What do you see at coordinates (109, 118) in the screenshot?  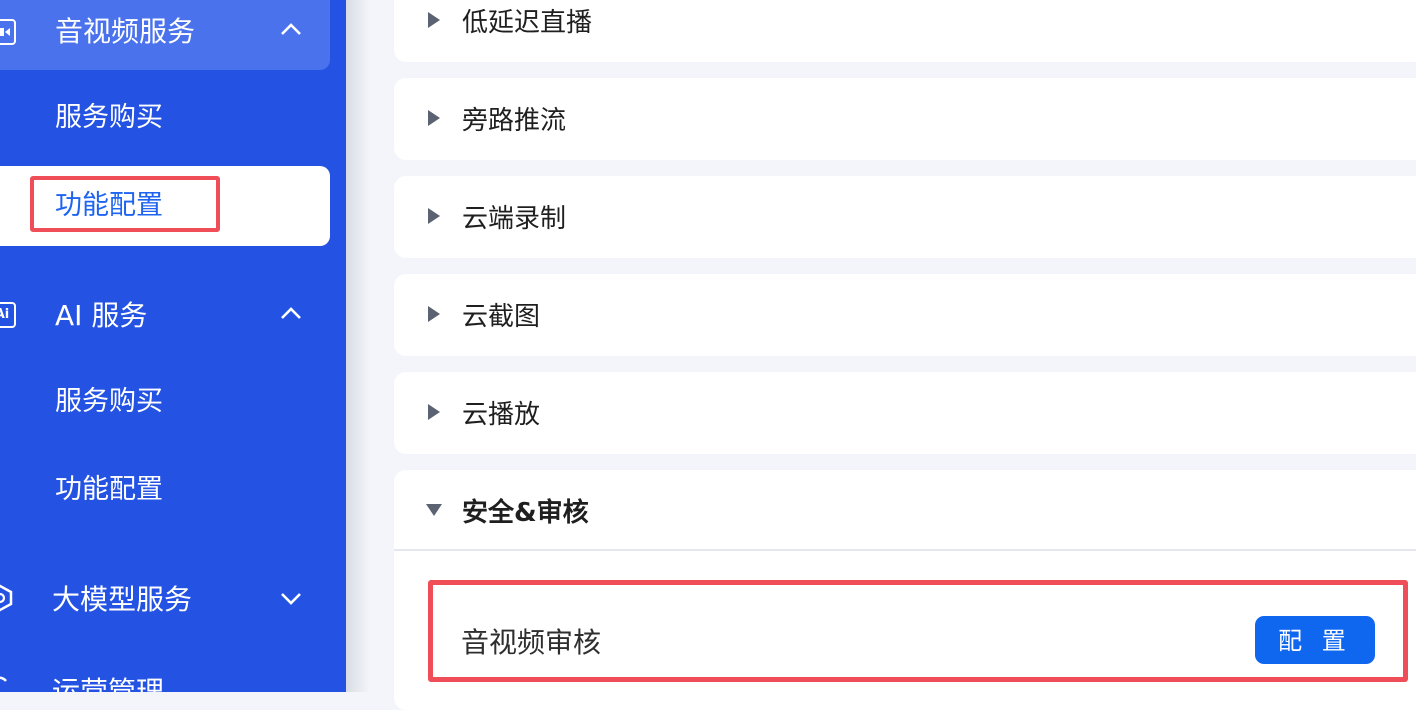 I see `sidebar-item-av-purchase: 服务购买` at bounding box center [109, 118].